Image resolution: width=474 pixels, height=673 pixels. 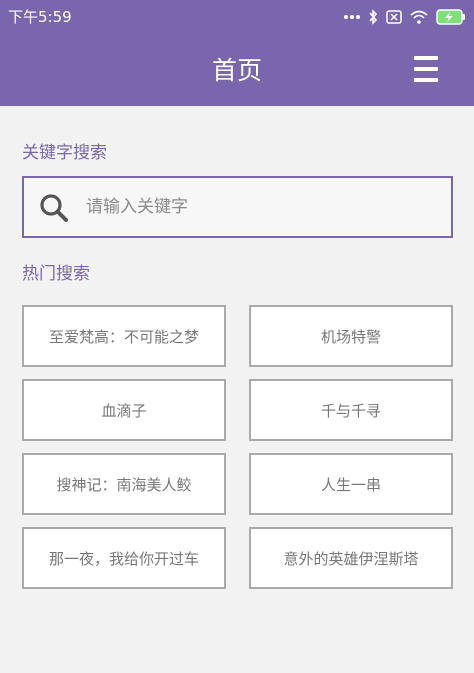 I want to click on hot-search-item: 至爱梵高：不可能之梦, so click(x=124, y=336).